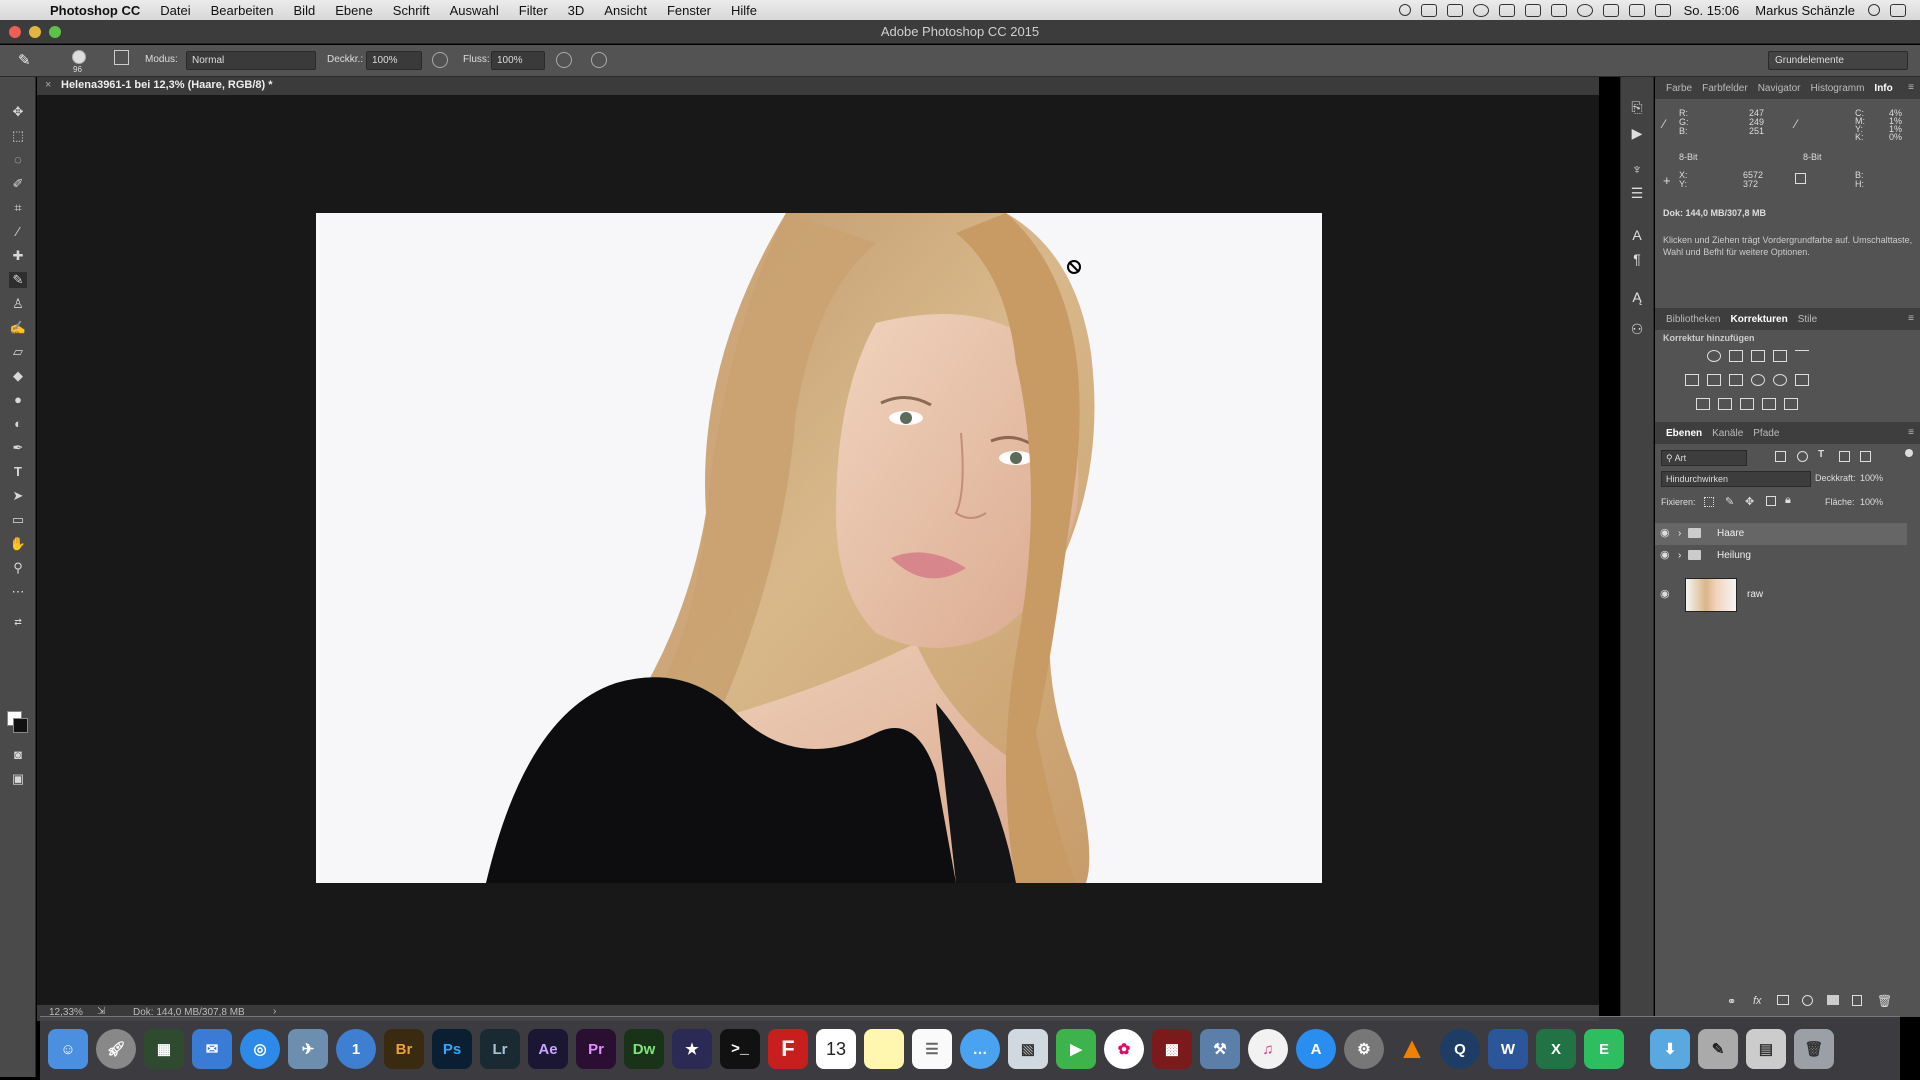  Describe the element at coordinates (1871, 478) in the screenshot. I see `layer-opacity-field: 100%` at that location.